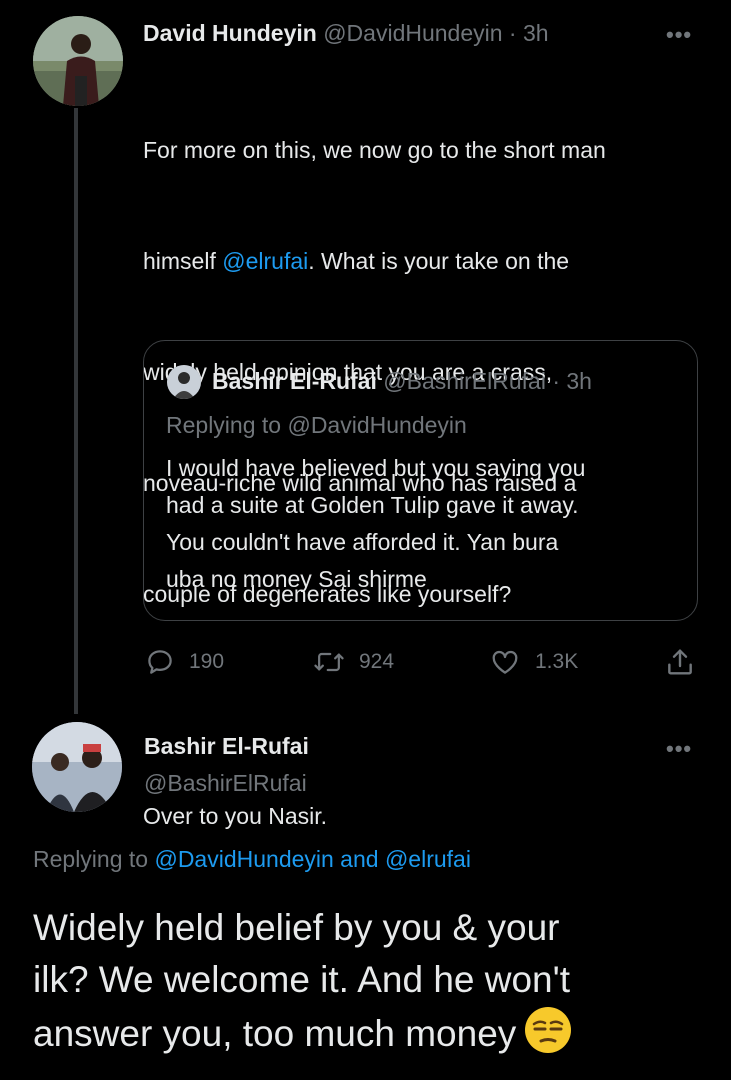  Describe the element at coordinates (533, 662) in the screenshot. I see `like-button: 1.3K` at that location.